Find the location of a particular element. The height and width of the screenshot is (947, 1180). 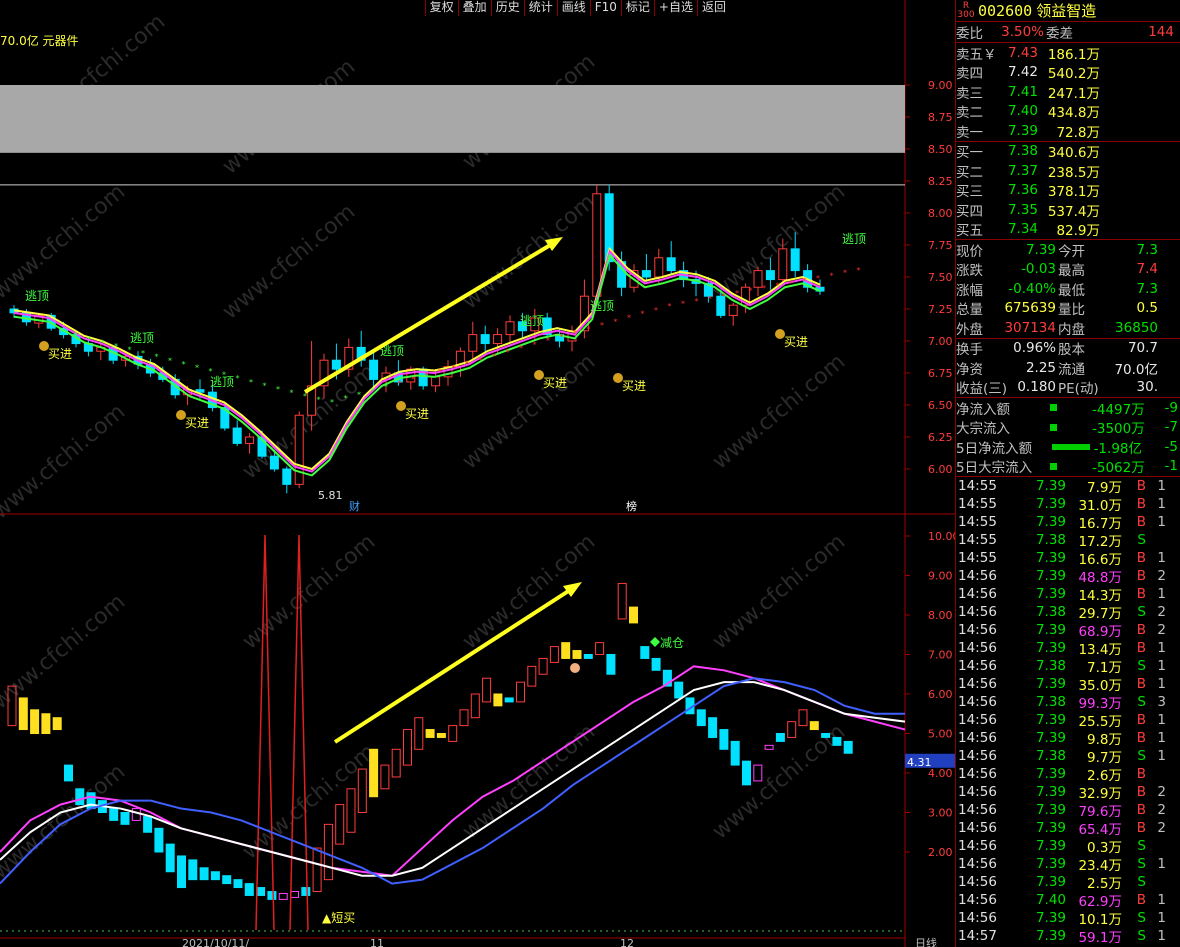

trade-row: 14:55 7.38 17.2万 S is located at coordinates (1068, 540).